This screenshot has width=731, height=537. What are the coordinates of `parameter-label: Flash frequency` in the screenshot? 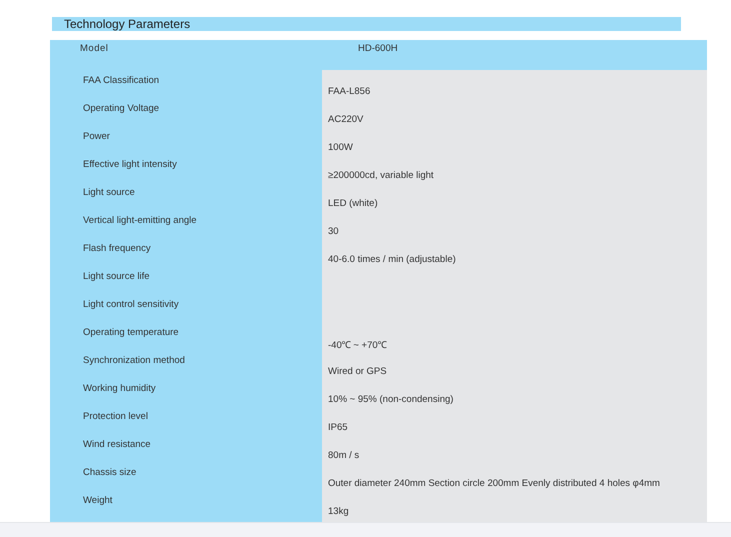 It's located at (117, 248).